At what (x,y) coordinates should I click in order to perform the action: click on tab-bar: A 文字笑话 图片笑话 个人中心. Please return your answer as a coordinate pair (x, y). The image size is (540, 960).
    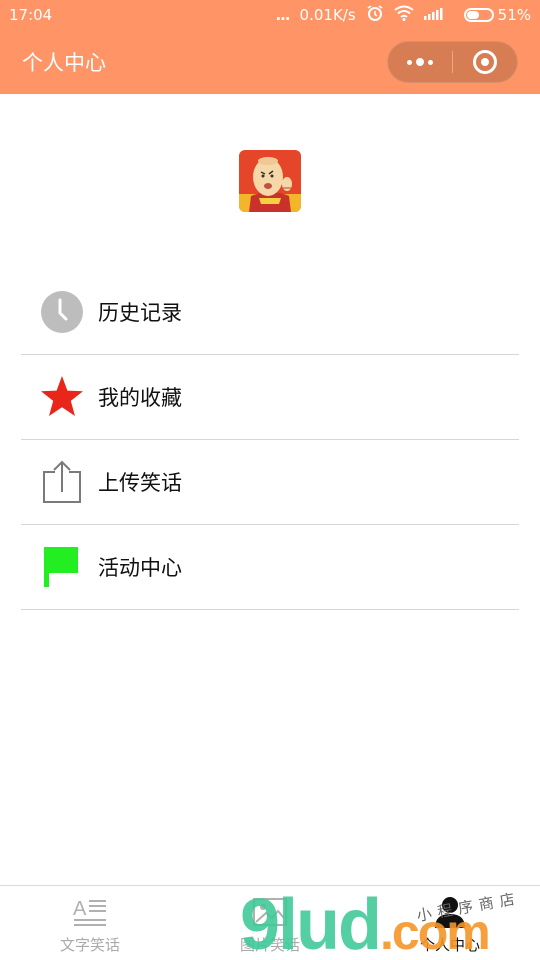
    Looking at the image, I should click on (270, 922).